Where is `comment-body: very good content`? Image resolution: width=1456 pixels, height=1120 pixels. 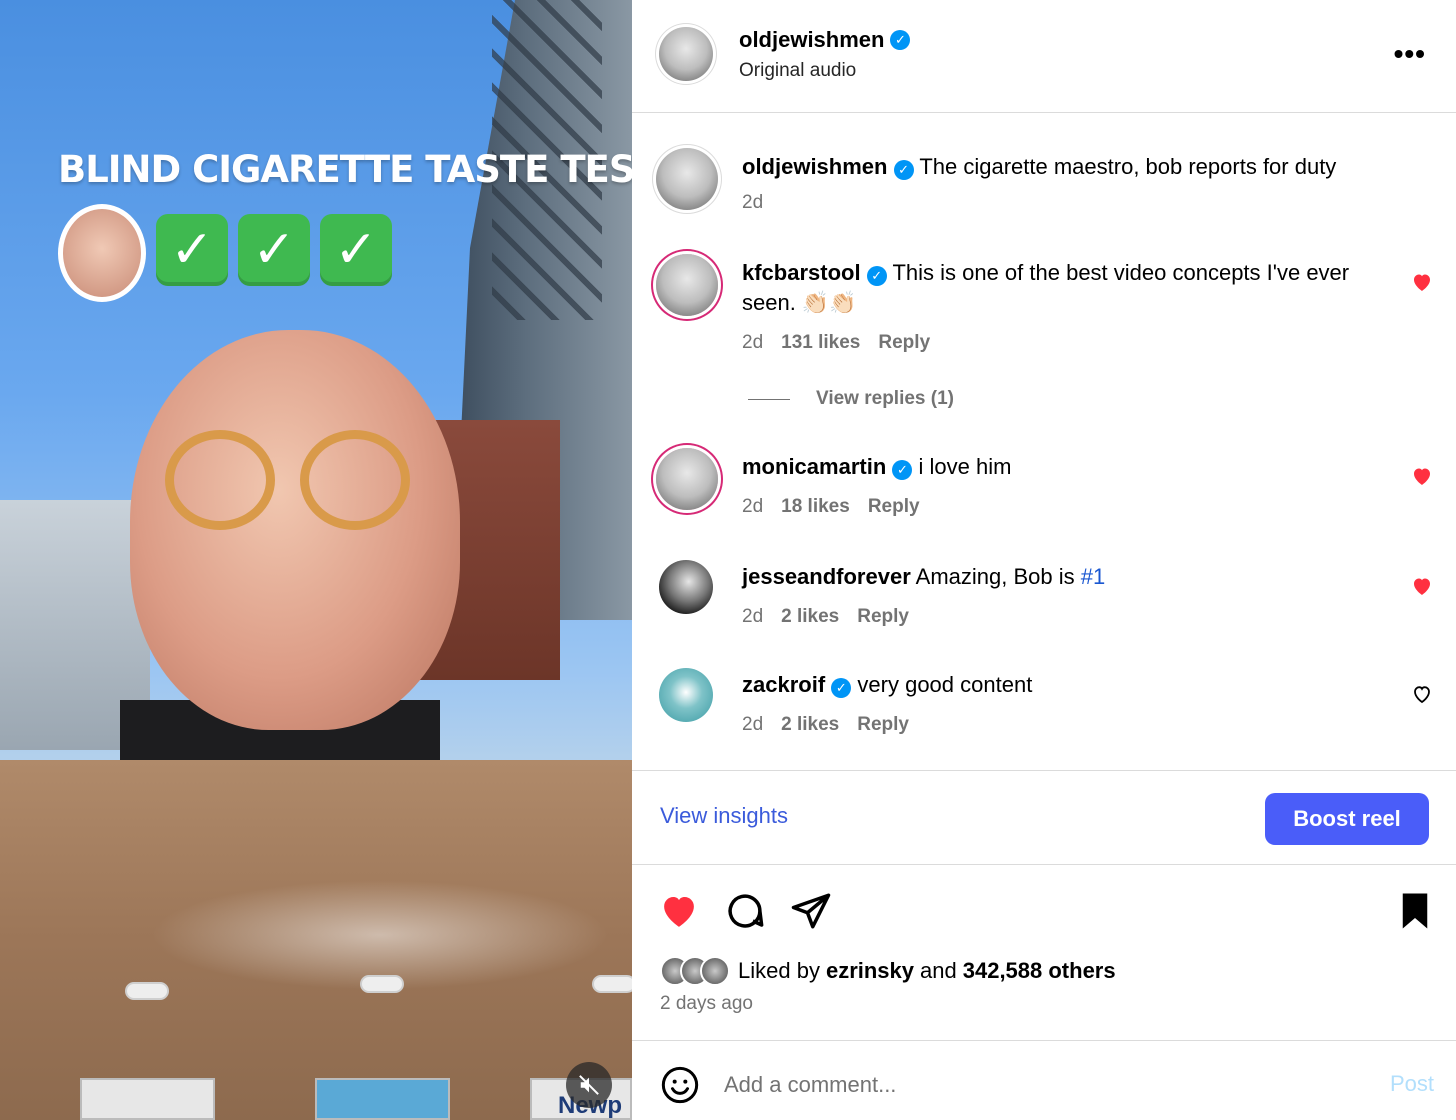 comment-body: very good content is located at coordinates (945, 684).